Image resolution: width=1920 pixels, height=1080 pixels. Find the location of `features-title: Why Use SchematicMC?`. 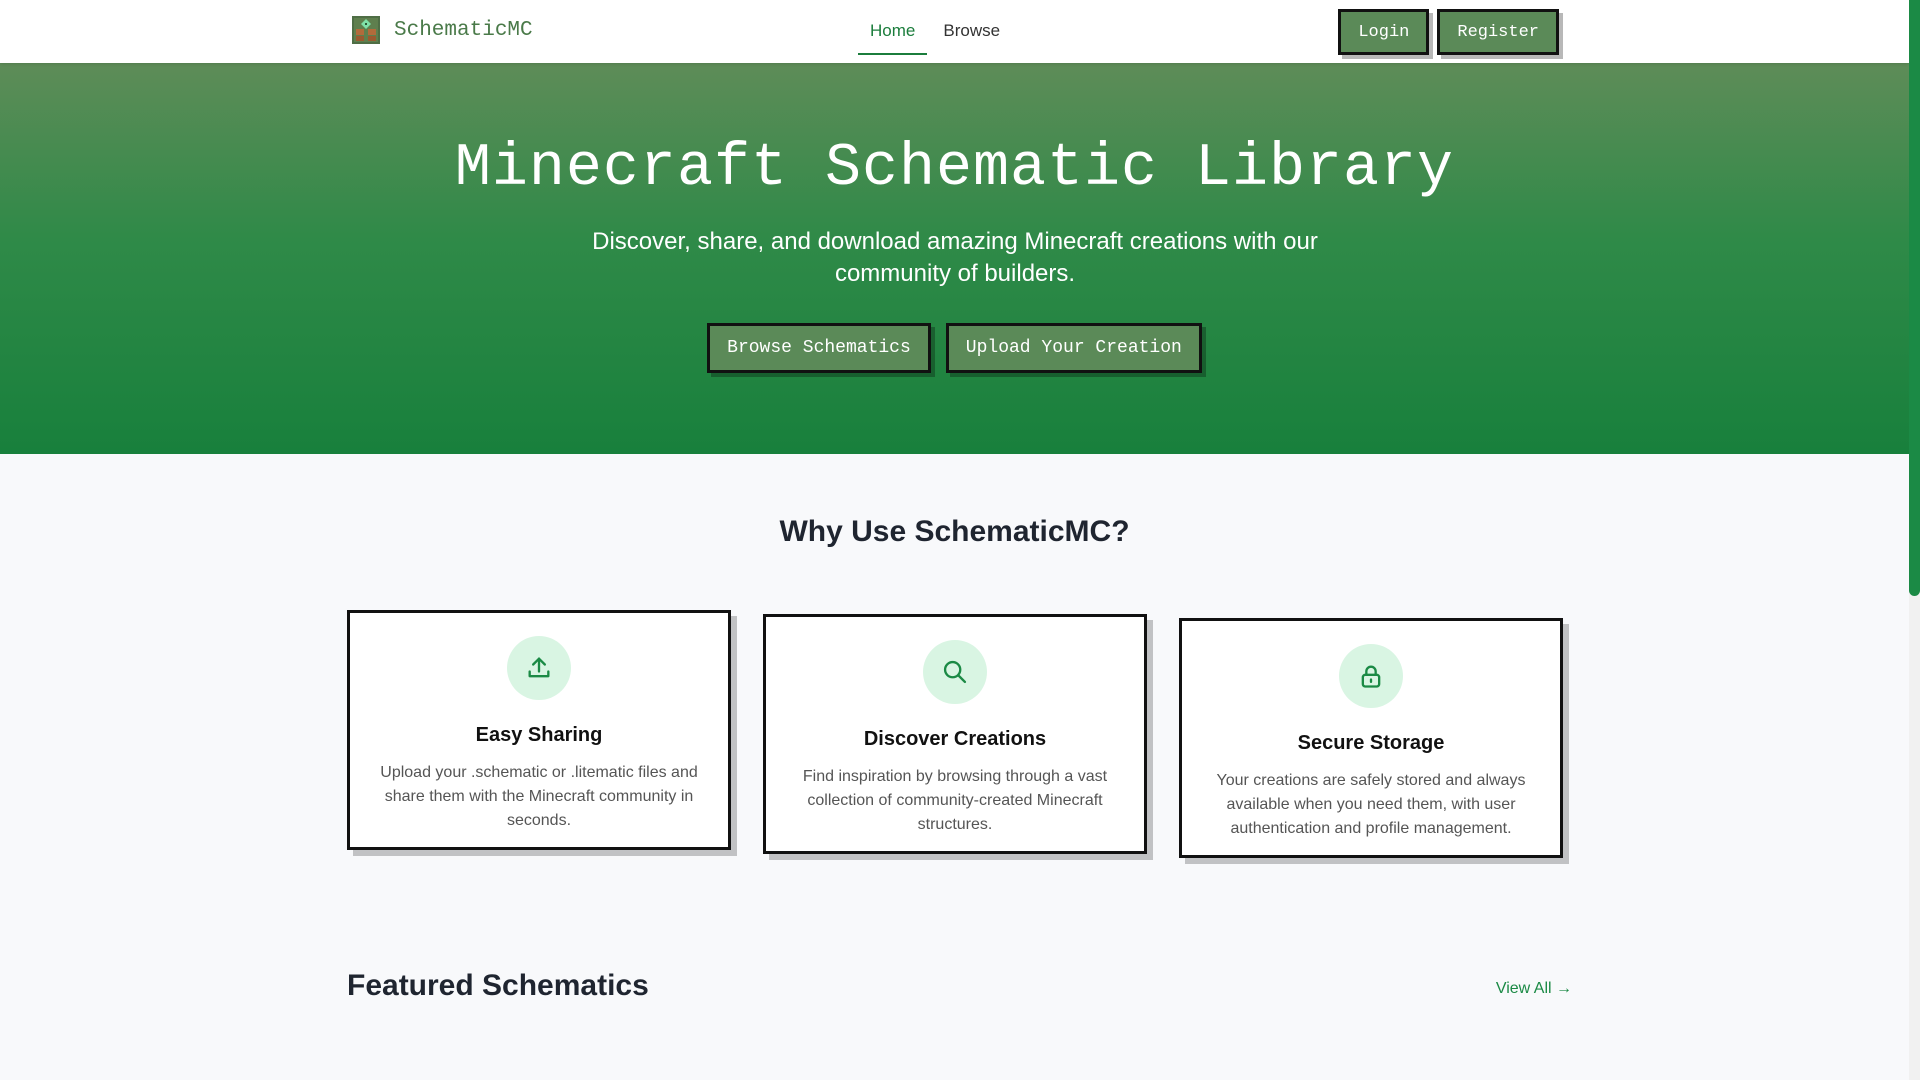

features-title: Why Use SchematicMC? is located at coordinates (954, 531).